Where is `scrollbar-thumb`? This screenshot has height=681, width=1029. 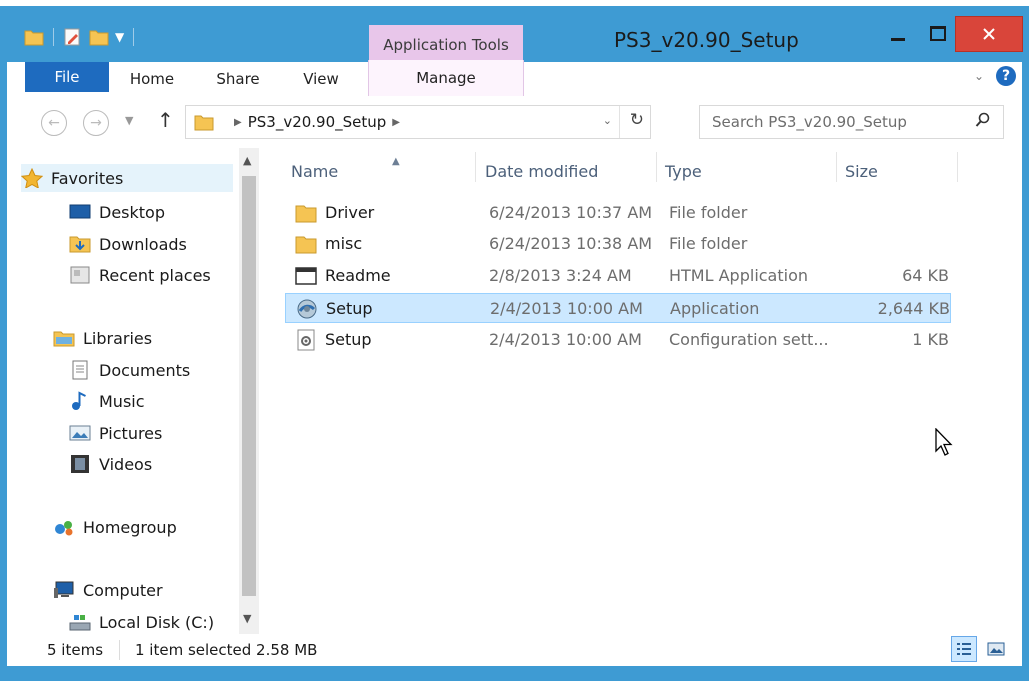
scrollbar-thumb is located at coordinates (249, 386).